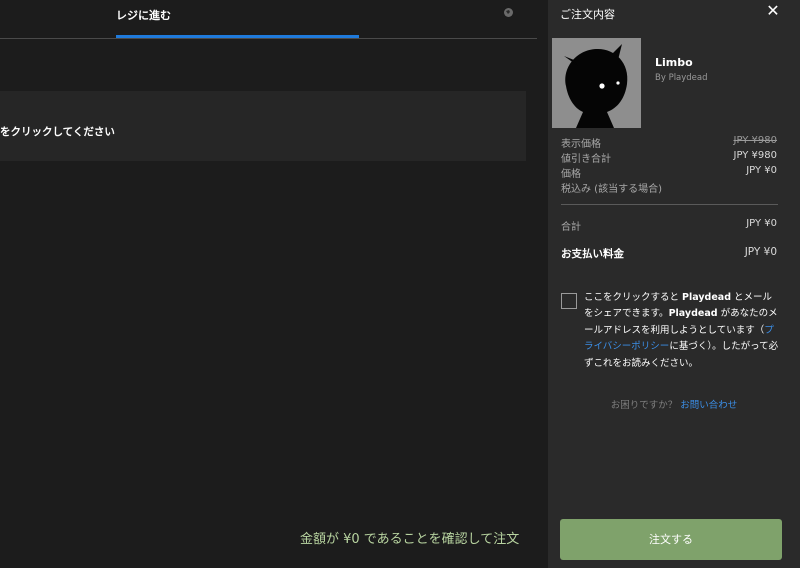  What do you see at coordinates (410, 539) in the screenshot?
I see `confirm-hint: 金額が ¥0 であることを確認して注文` at bounding box center [410, 539].